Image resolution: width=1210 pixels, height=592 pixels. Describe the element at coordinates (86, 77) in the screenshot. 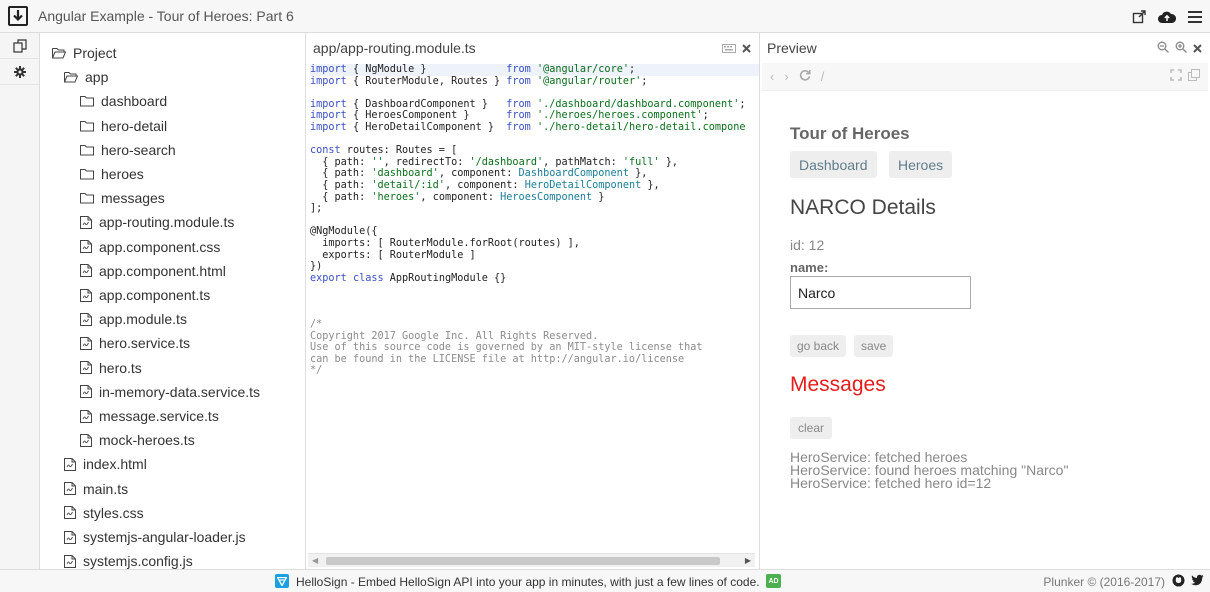

I see `tree-folder-item: app` at that location.